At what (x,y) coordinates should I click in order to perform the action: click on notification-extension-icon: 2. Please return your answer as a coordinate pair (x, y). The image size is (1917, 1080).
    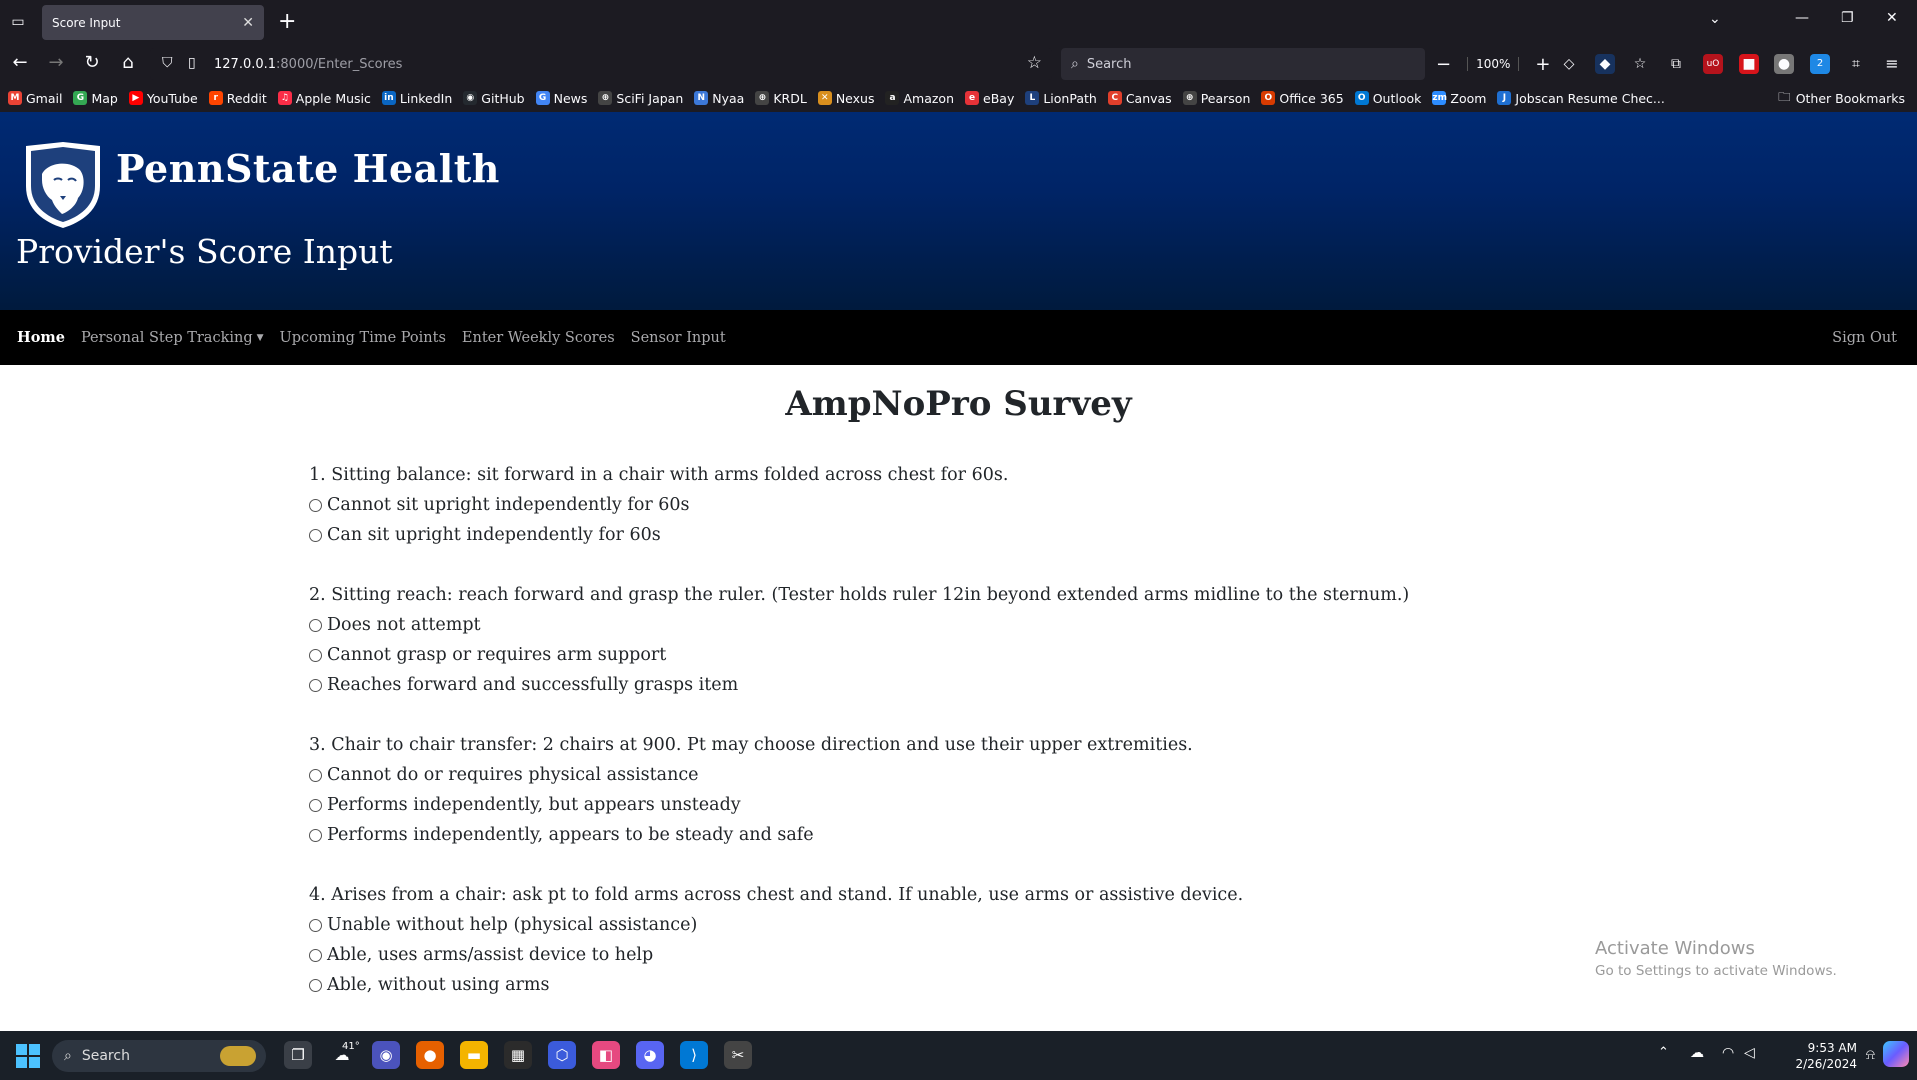
    Looking at the image, I should click on (1820, 64).